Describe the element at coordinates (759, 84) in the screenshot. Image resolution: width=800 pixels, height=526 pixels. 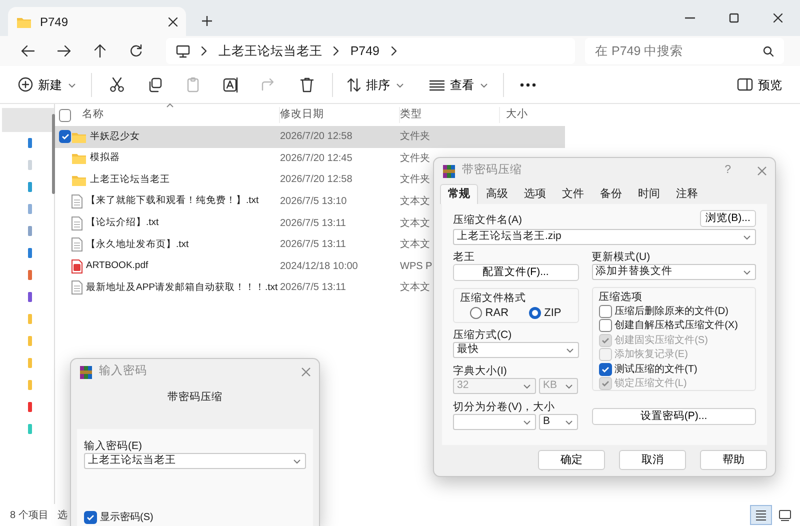
I see `preview-button: 预览` at that location.